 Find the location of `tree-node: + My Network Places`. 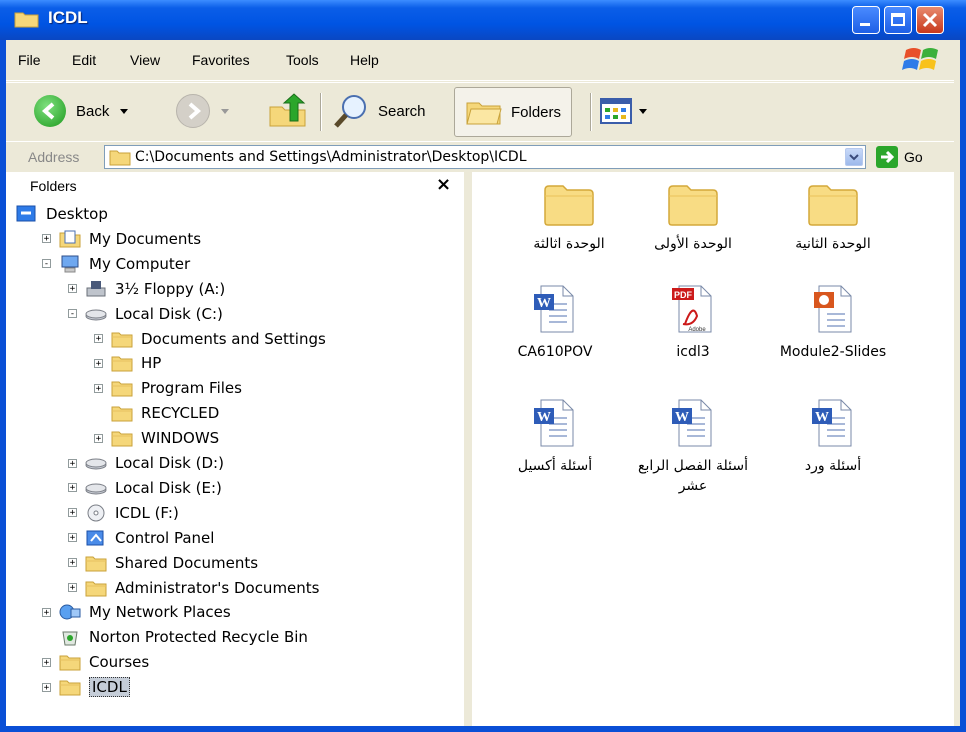

tree-node: + My Network Places is located at coordinates (136, 612).